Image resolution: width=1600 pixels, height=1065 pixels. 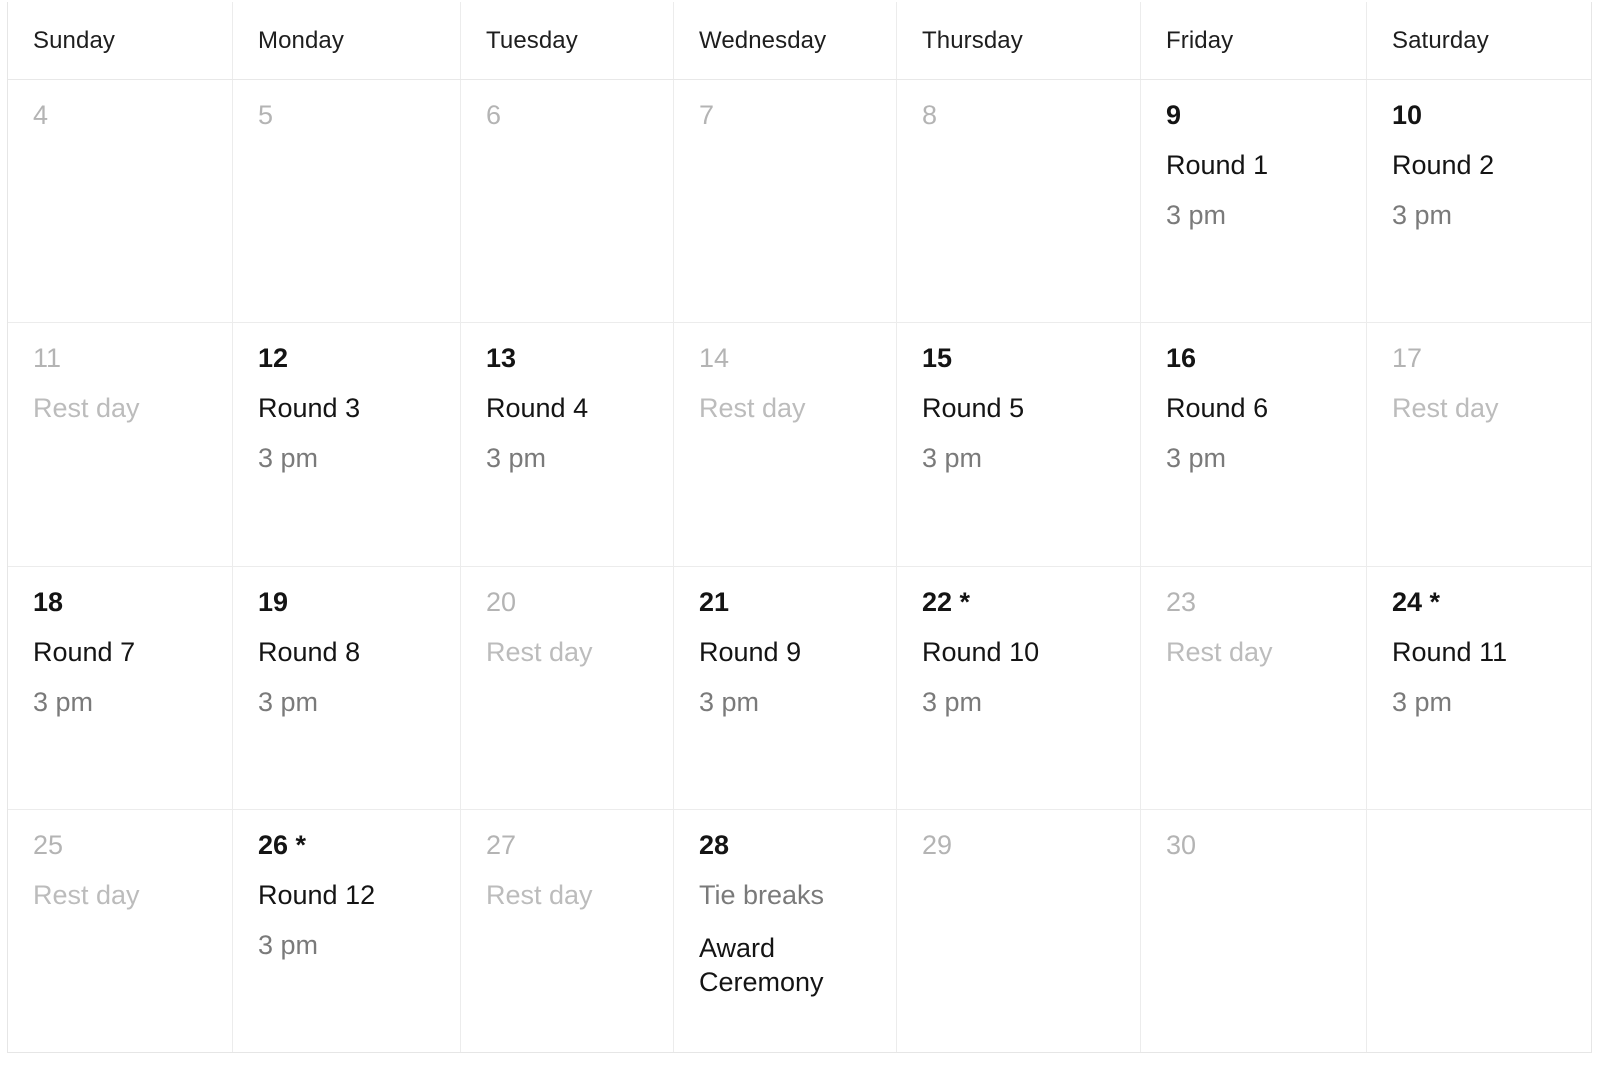 I want to click on day-number: 20, so click(x=501, y=601).